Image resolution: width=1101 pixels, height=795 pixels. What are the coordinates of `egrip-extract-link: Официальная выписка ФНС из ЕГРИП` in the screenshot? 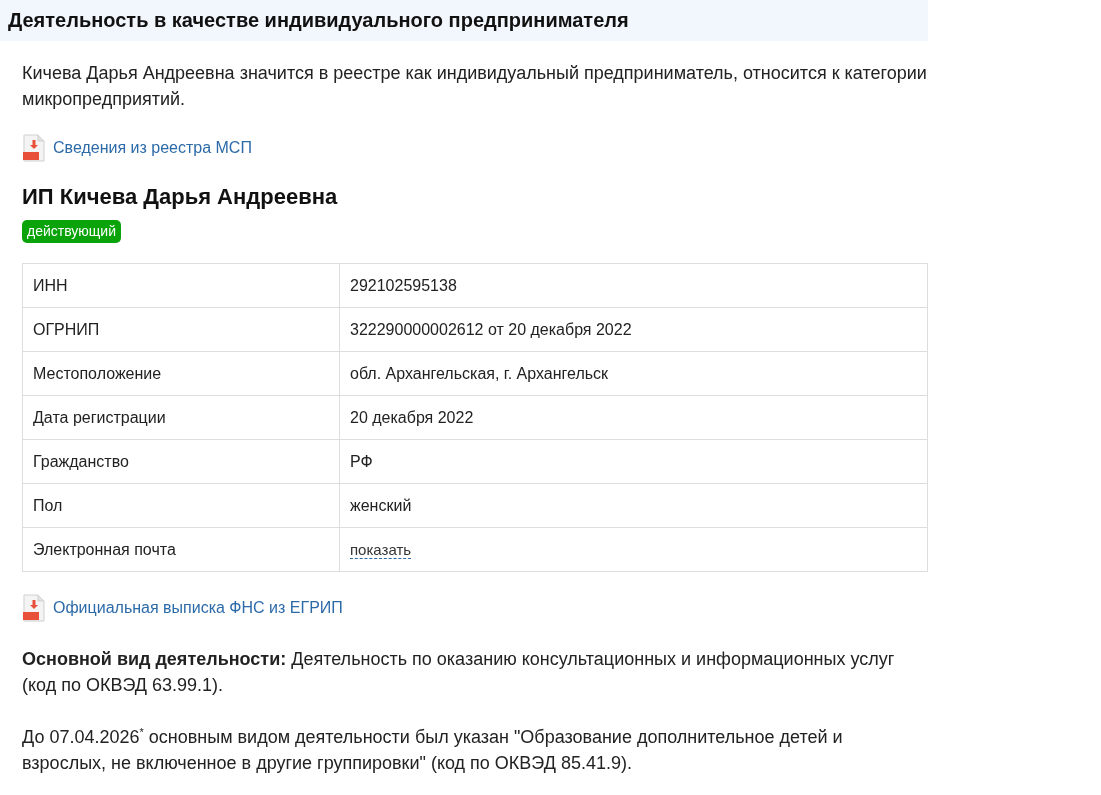 It's located at (198, 608).